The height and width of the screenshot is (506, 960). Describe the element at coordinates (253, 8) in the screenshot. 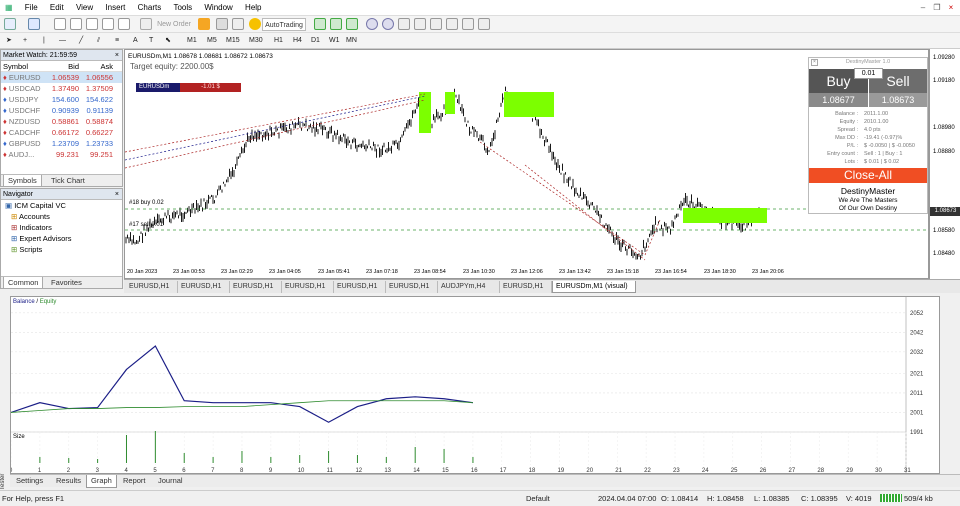

I see `menu-help: Help` at that location.